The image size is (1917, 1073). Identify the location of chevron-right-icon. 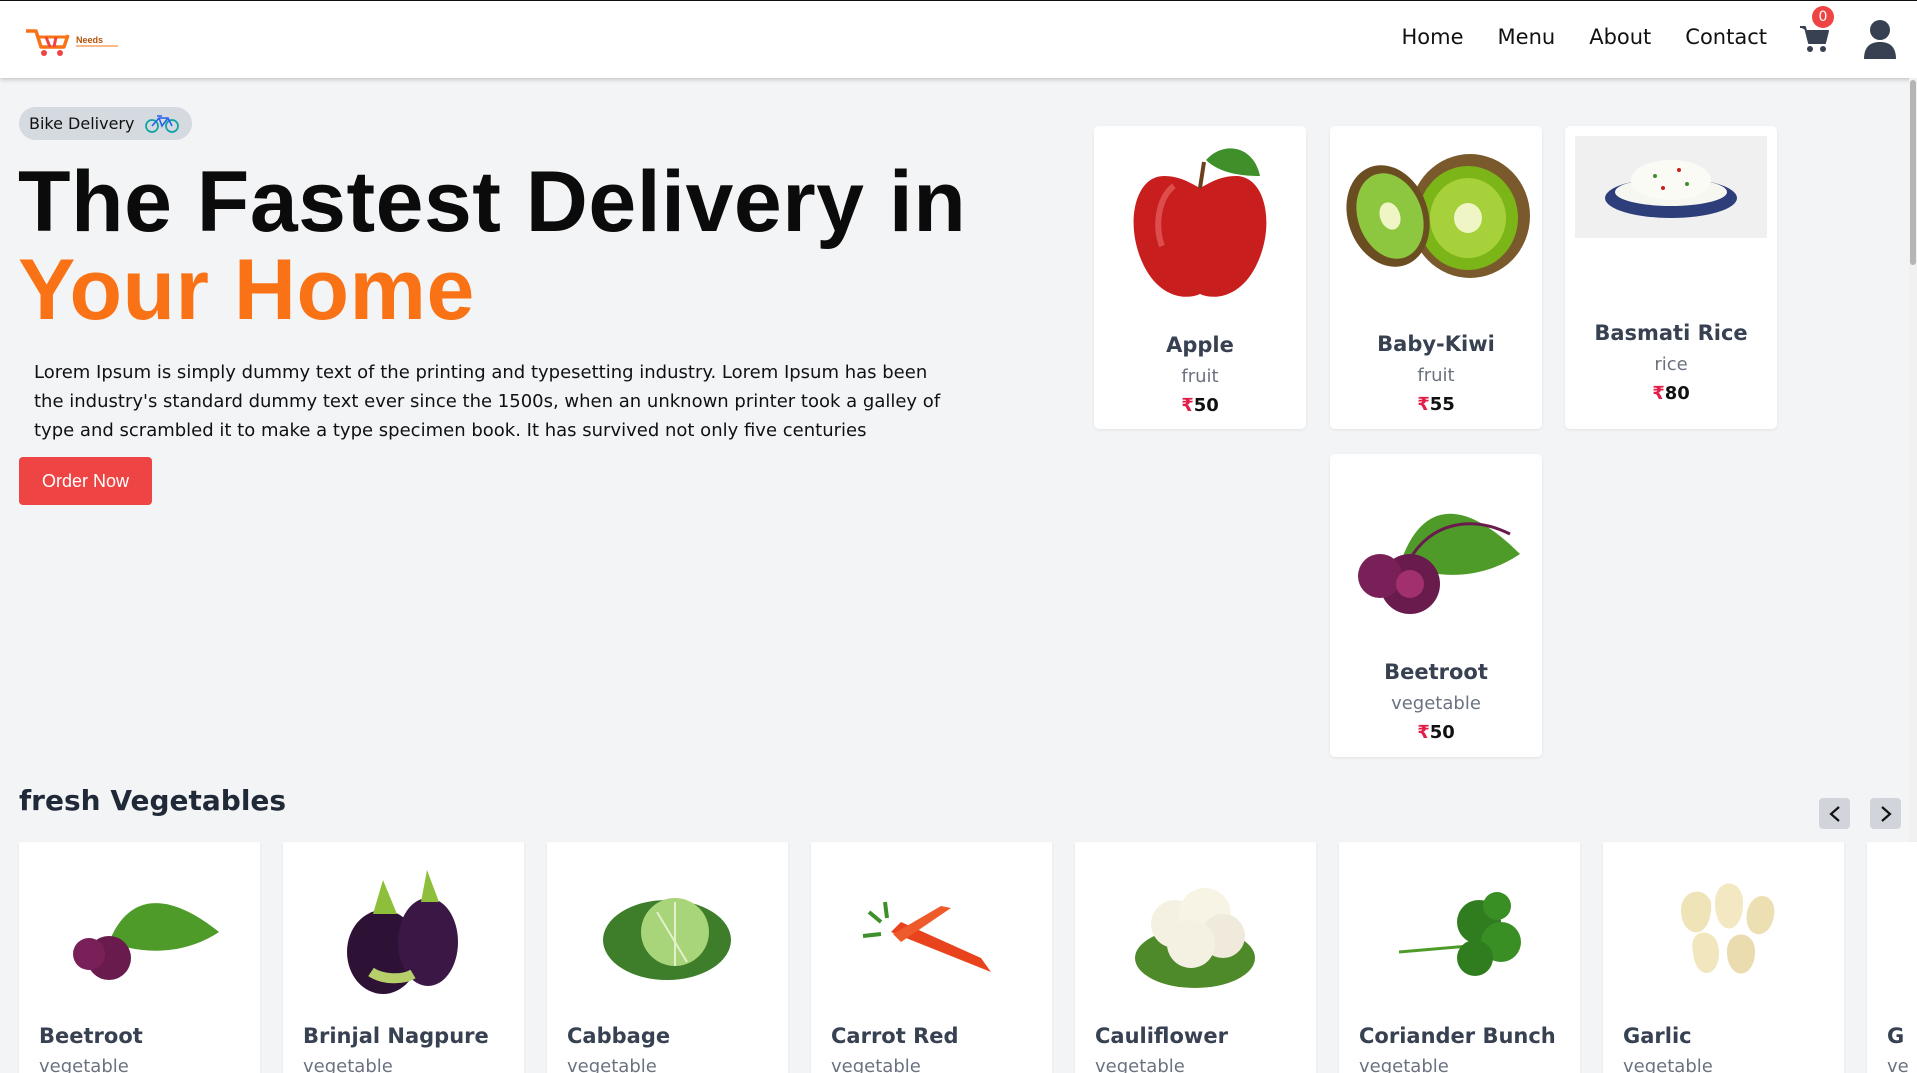
(1886, 813).